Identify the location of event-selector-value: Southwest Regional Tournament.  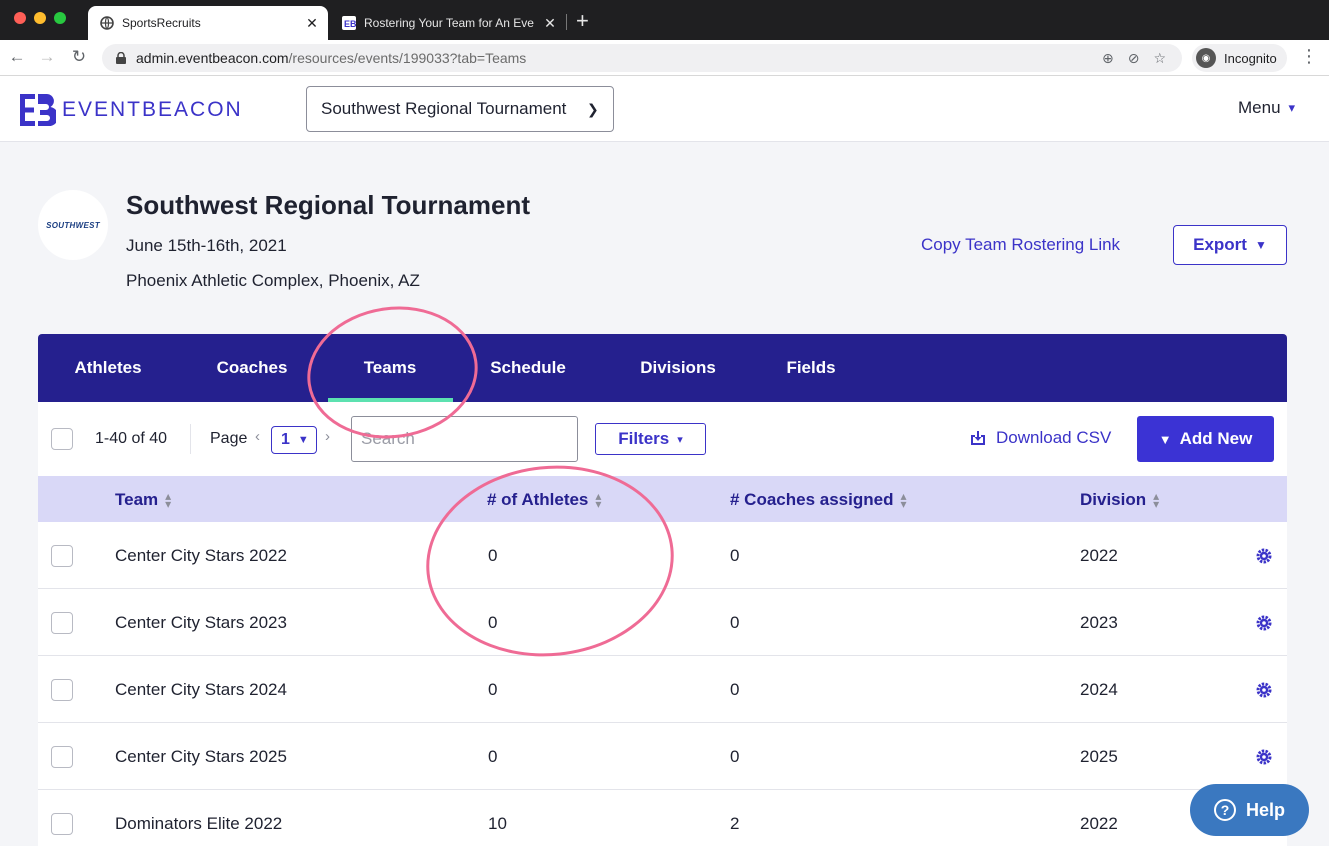
(444, 108).